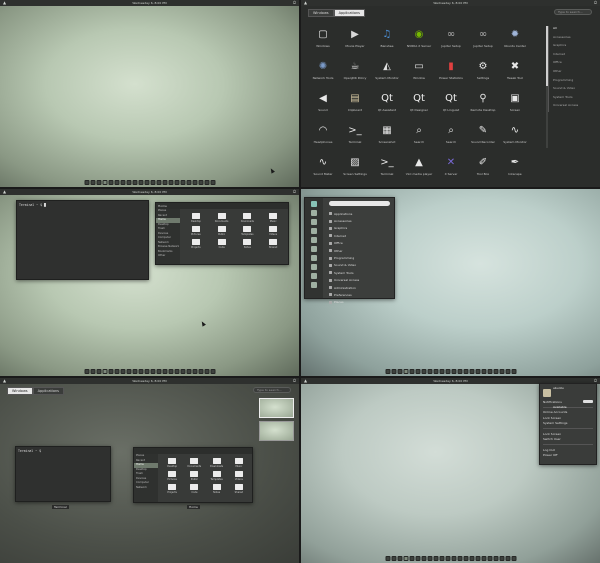 This screenshot has width=600, height=563. I want to click on category-item: Other, so click(573, 73).